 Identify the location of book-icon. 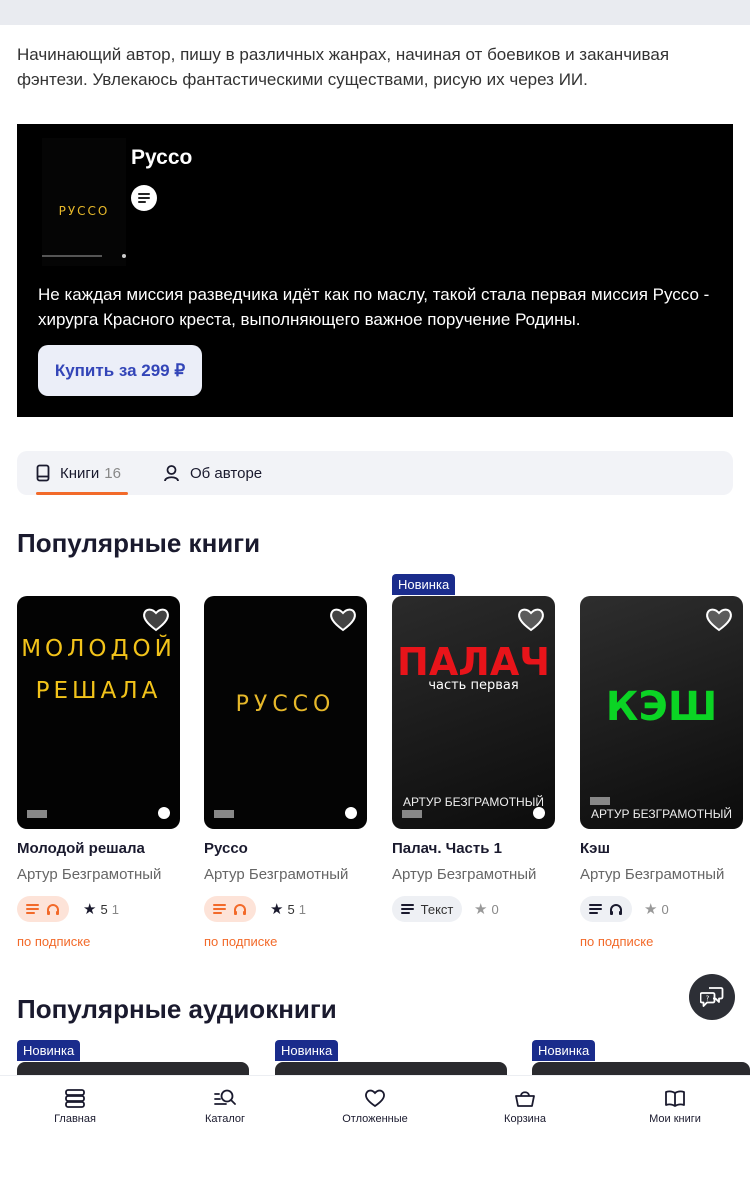
(43, 473).